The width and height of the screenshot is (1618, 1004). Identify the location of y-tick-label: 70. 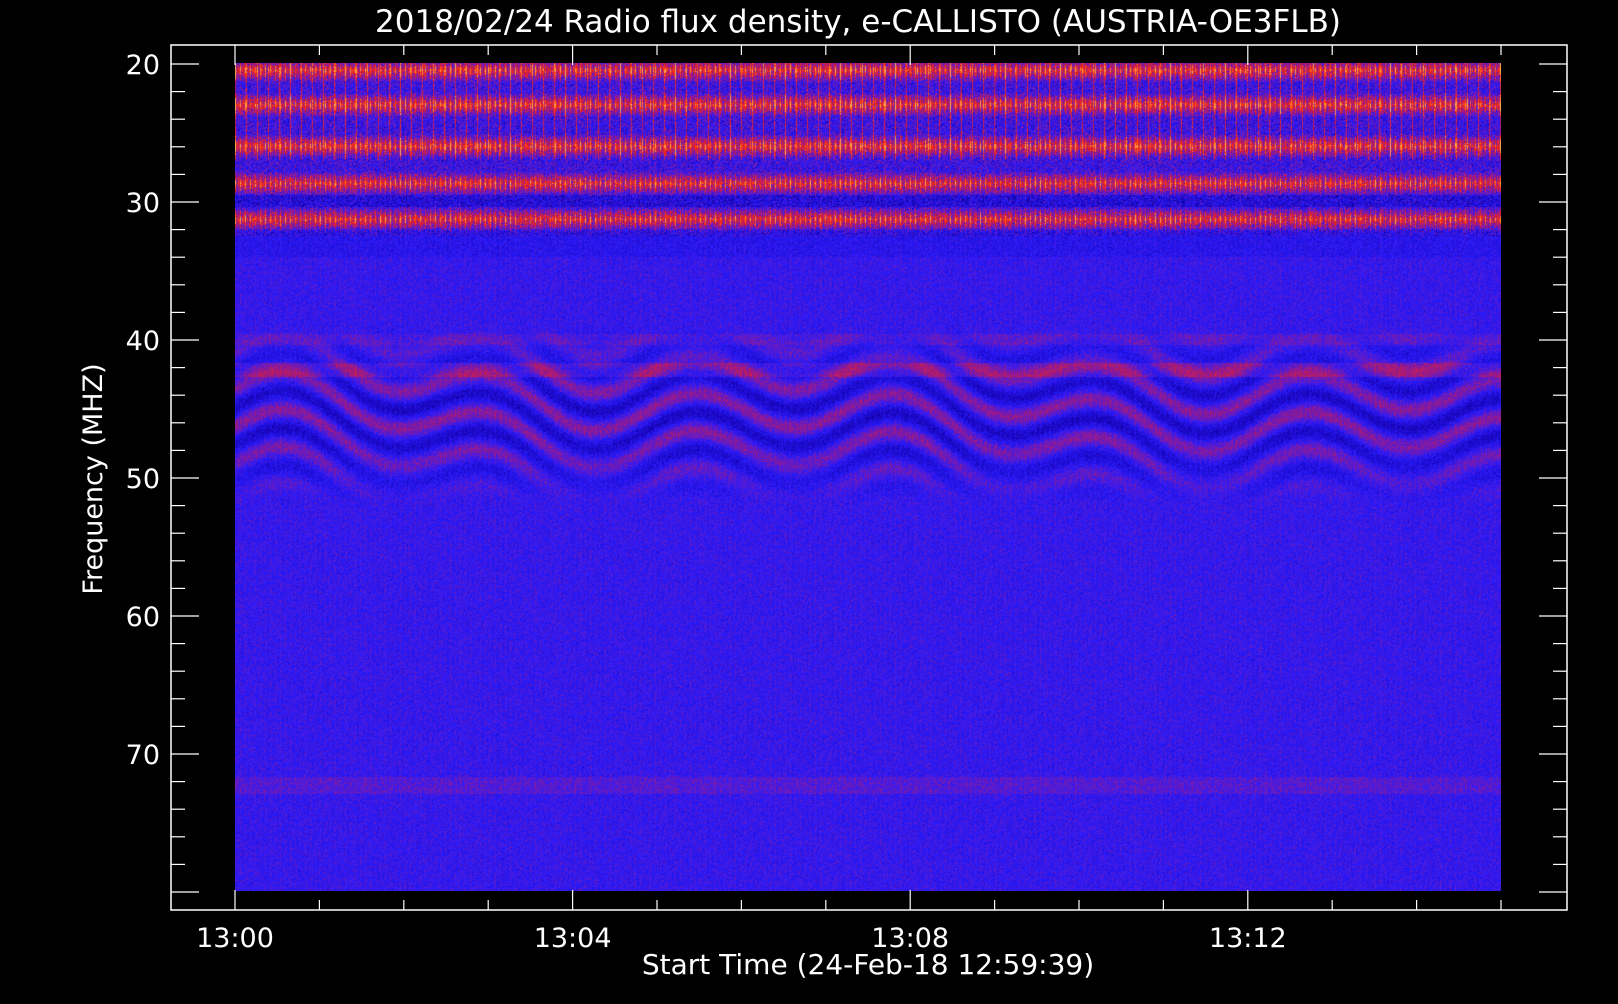
(143, 755).